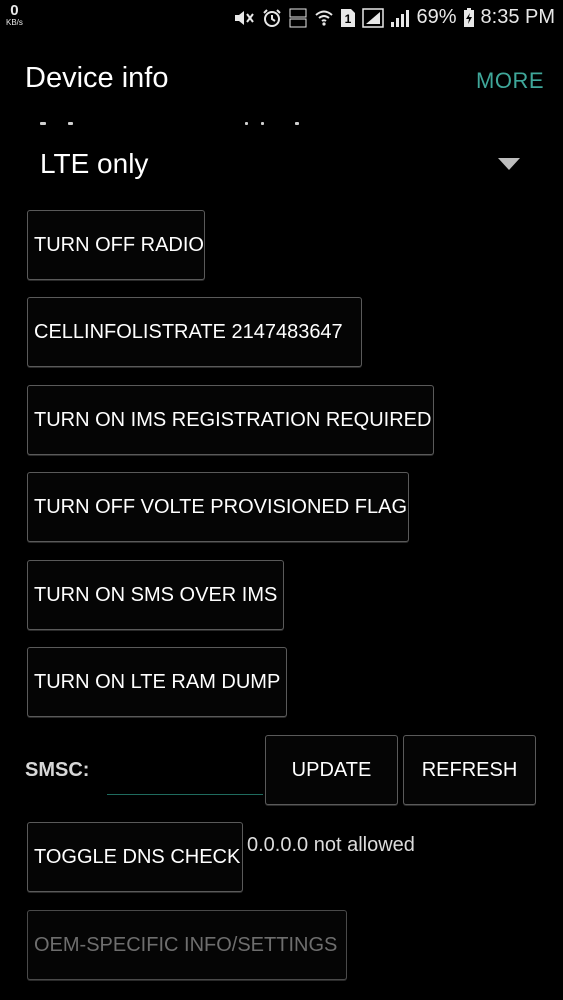 This screenshot has height=1000, width=563. Describe the element at coordinates (469, 770) in the screenshot. I see `refresh-button: REFRESH` at that location.